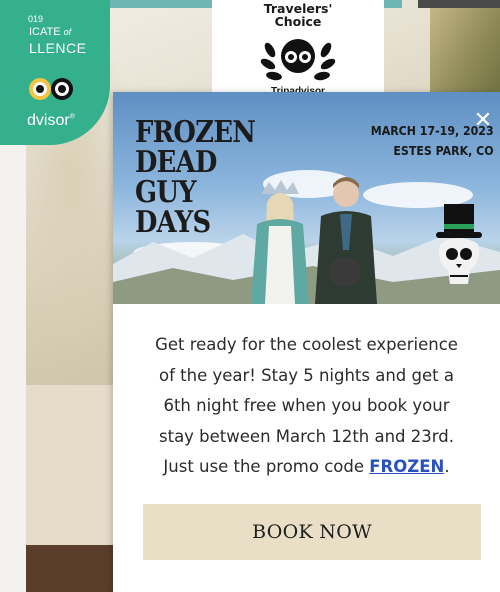 The width and height of the screenshot is (500, 592). I want to click on promo-code-suffix: ., so click(447, 466).